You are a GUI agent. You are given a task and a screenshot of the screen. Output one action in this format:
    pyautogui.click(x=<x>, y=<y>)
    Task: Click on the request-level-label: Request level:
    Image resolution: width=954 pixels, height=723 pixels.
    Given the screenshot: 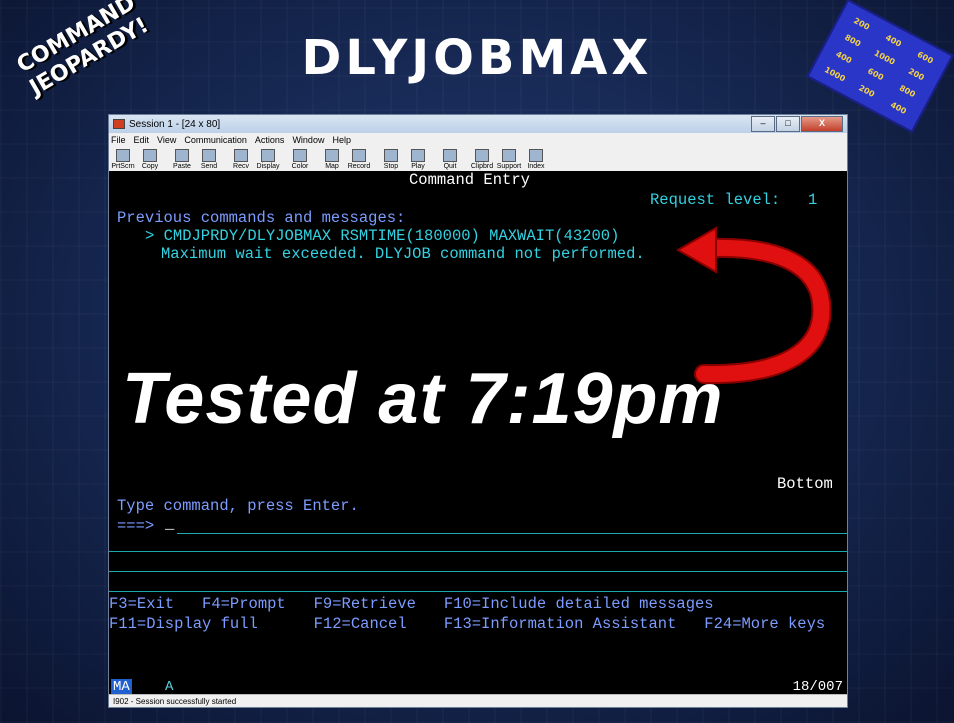 What is the action you would take?
    pyautogui.click(x=715, y=200)
    